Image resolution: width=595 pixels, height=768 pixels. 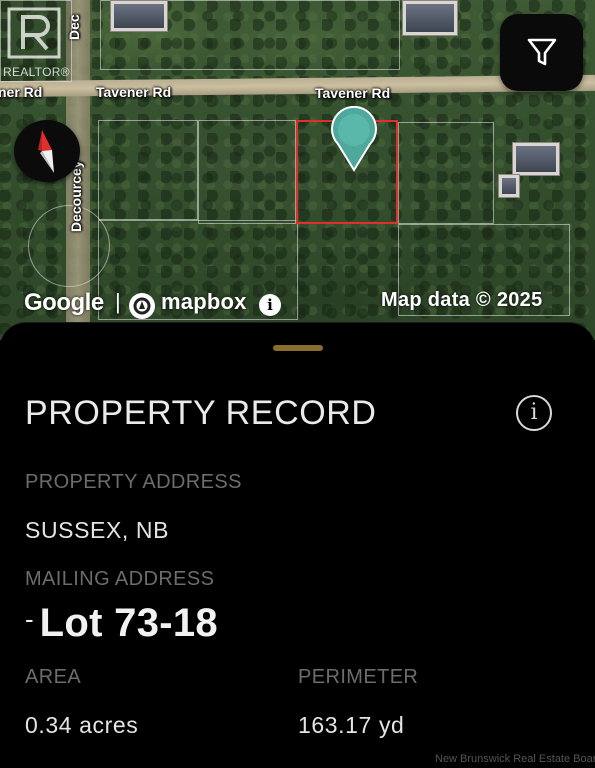 I want to click on sheet-title: PROPERTY RECORD, so click(x=201, y=413).